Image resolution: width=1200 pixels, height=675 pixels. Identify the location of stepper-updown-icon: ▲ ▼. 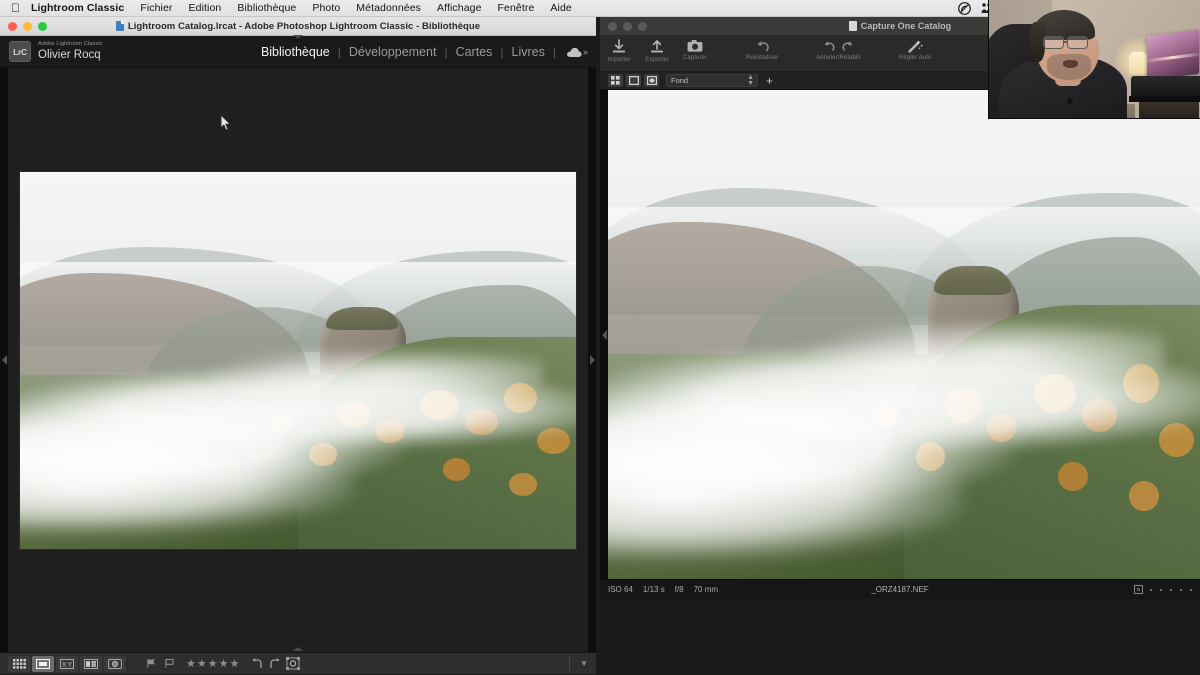
(750, 80).